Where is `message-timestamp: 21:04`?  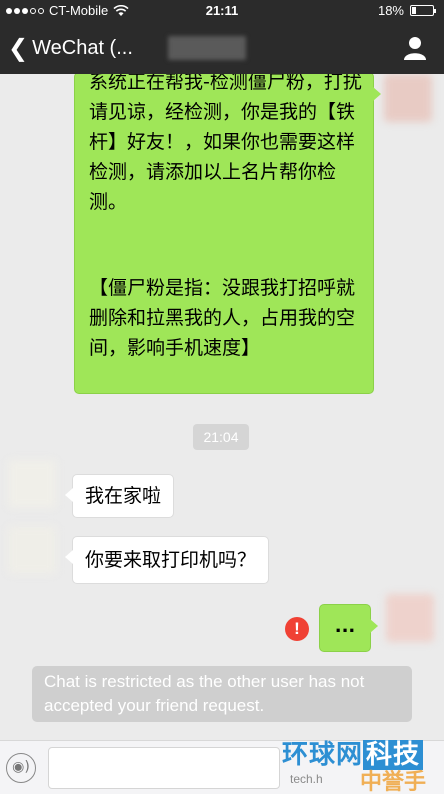 message-timestamp: 21:04 is located at coordinates (221, 437).